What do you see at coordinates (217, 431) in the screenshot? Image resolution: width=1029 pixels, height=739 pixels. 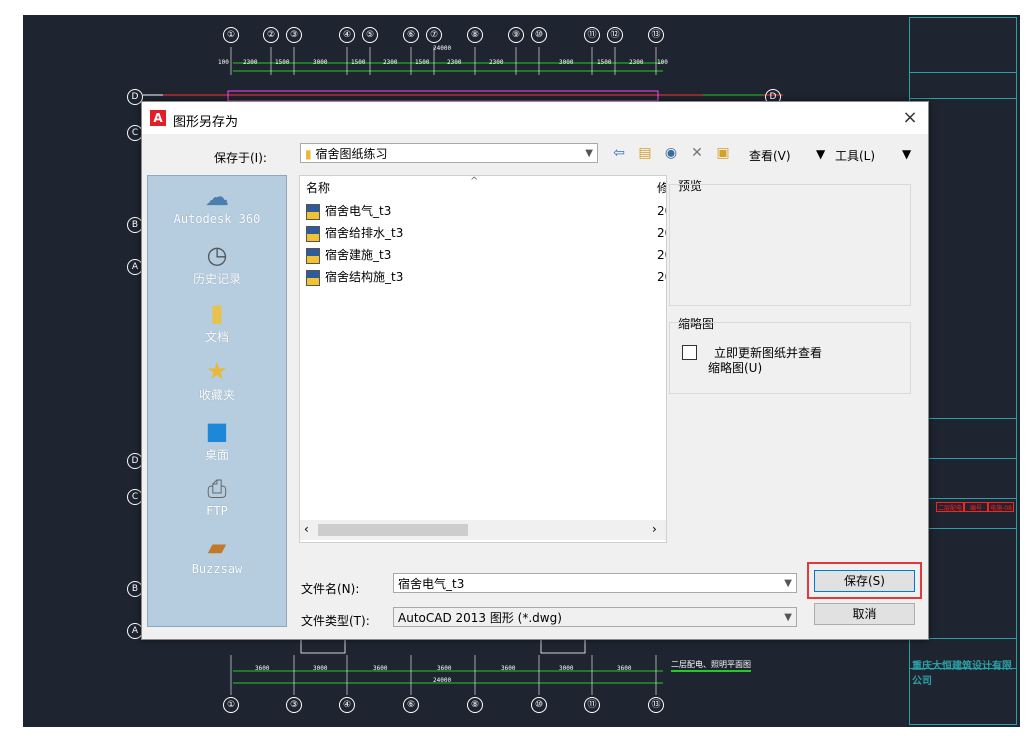 I see `desktop-icon: ■` at bounding box center [217, 431].